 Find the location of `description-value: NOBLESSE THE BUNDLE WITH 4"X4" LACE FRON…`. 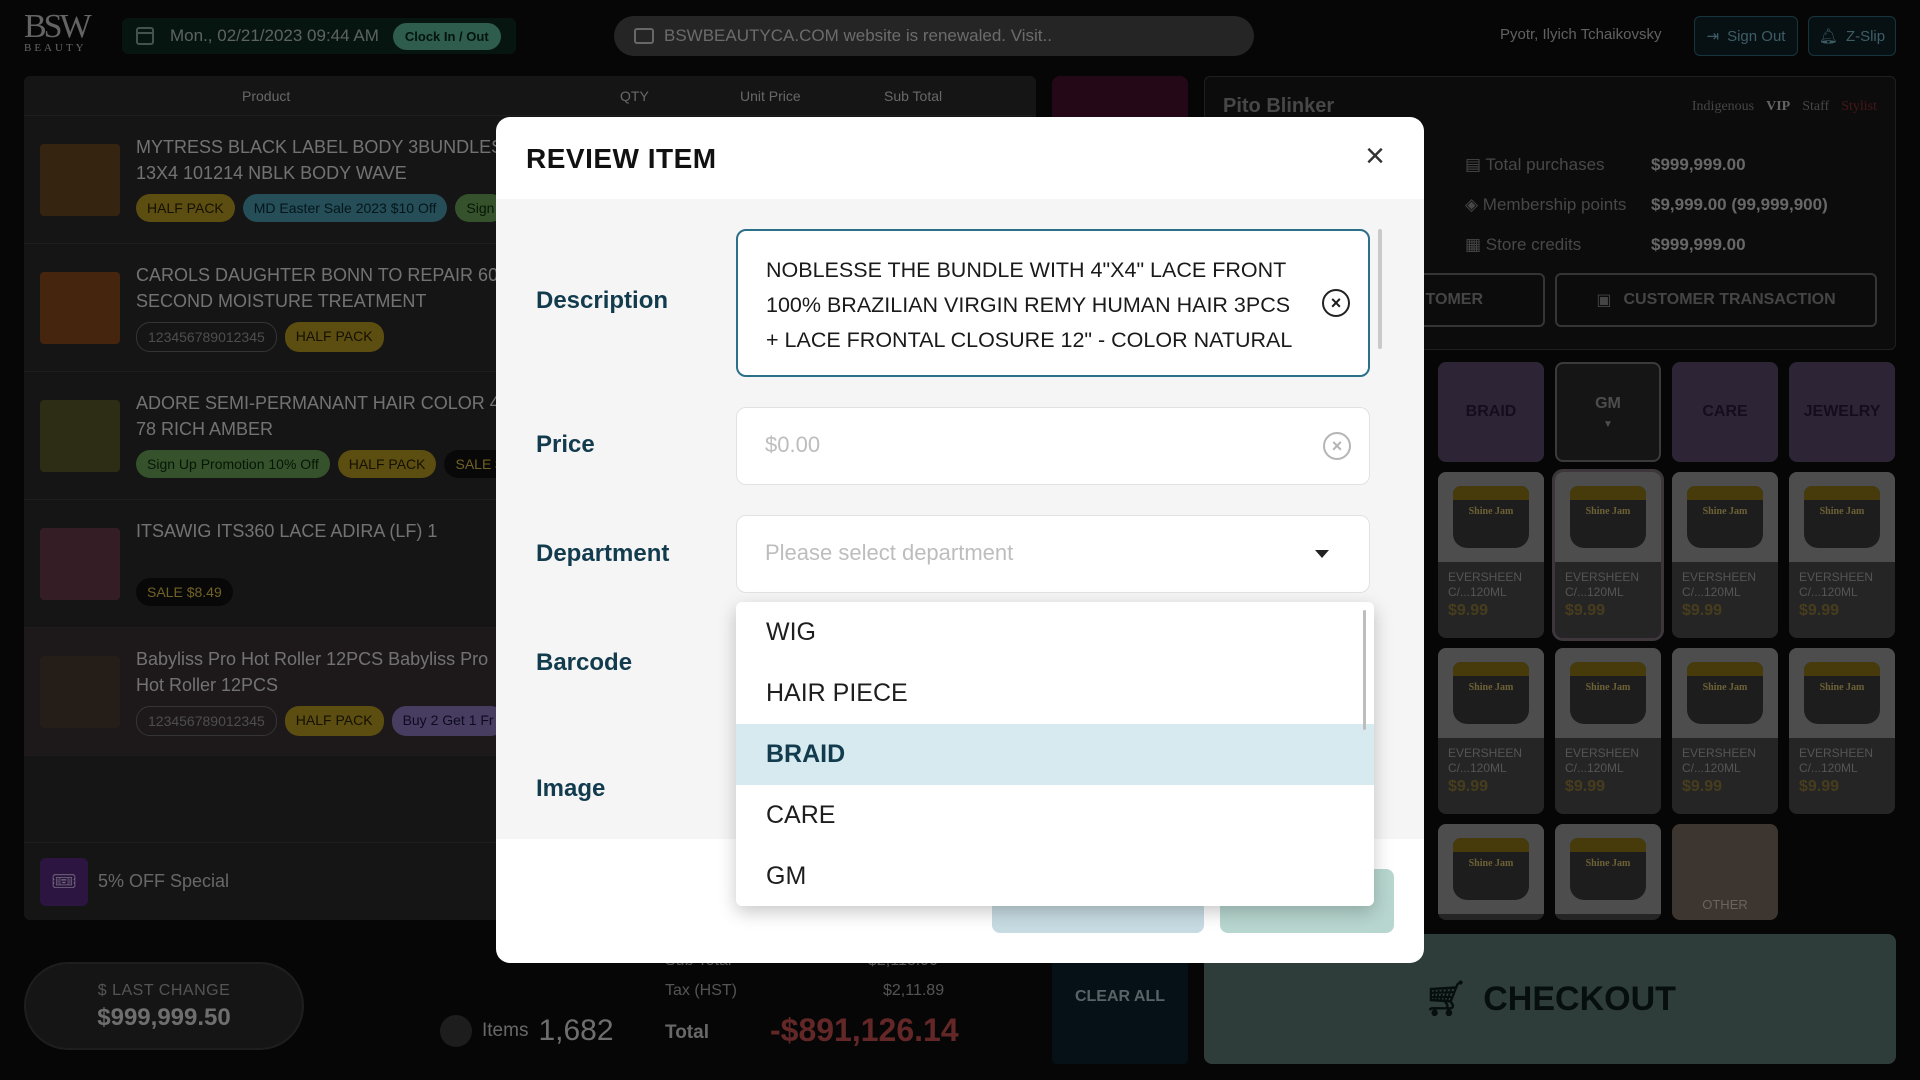

description-value: NOBLESSE THE BUNDLE WITH 4"X4" LACE FRON… is located at coordinates (1029, 305).